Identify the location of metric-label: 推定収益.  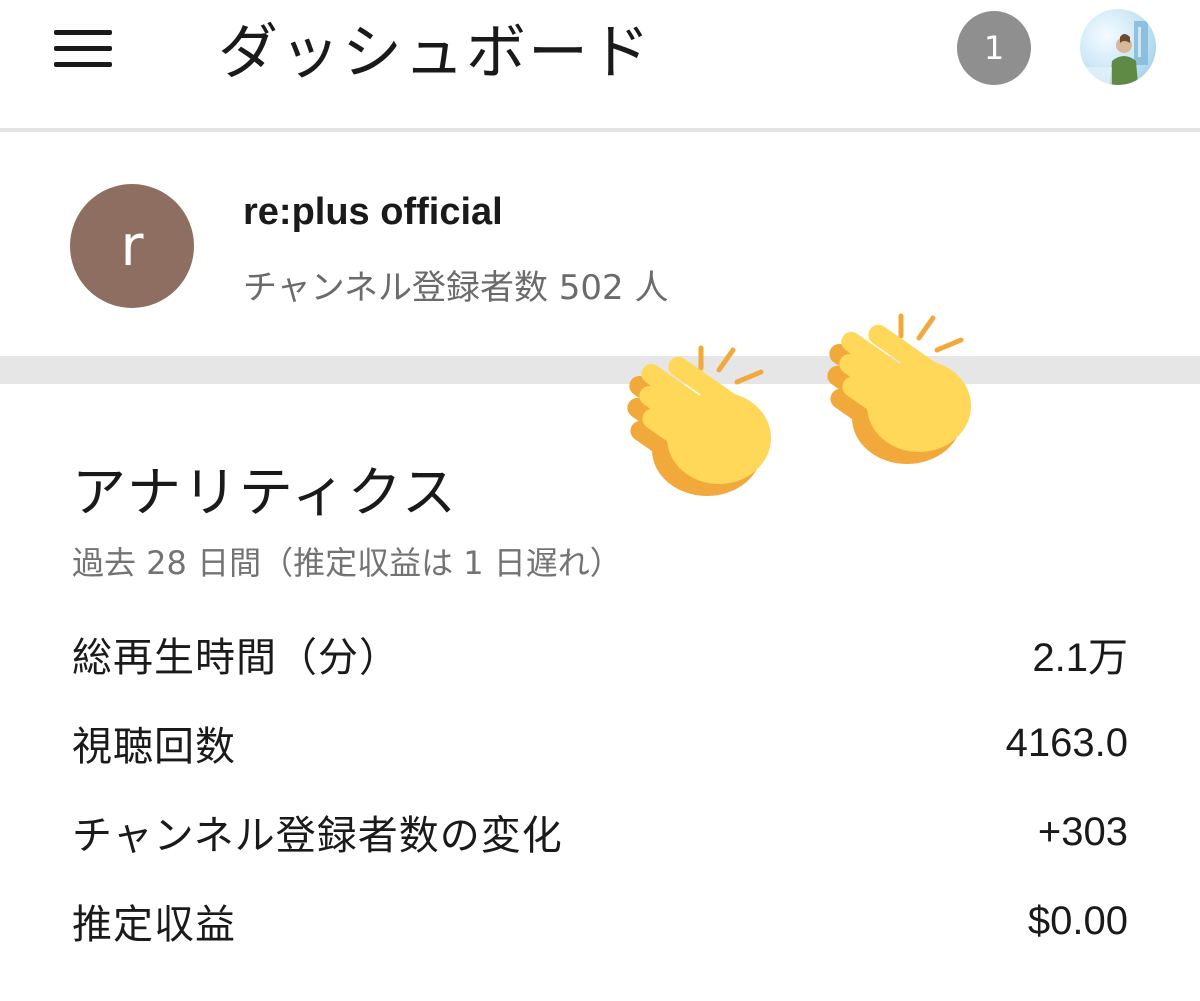
(154, 925).